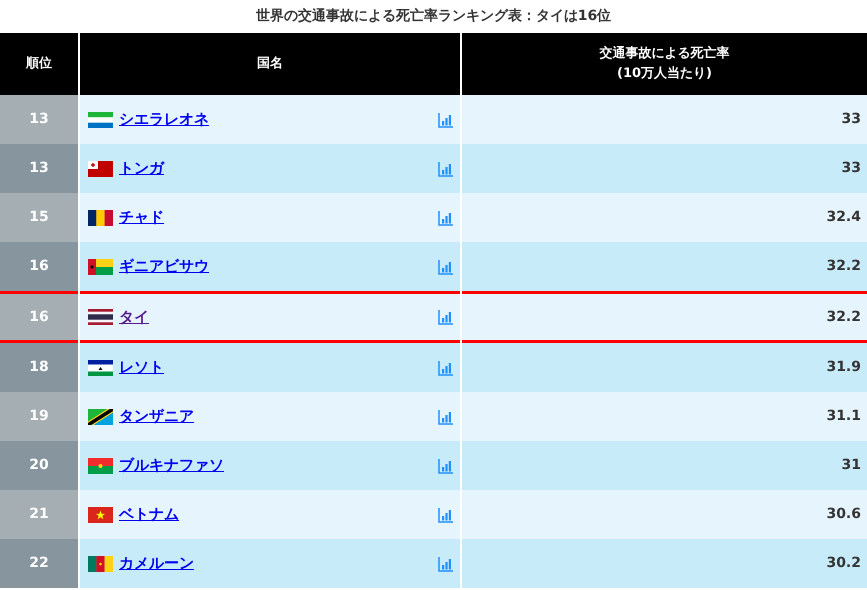 The image size is (867, 590). I want to click on country-link: レソト, so click(141, 367).